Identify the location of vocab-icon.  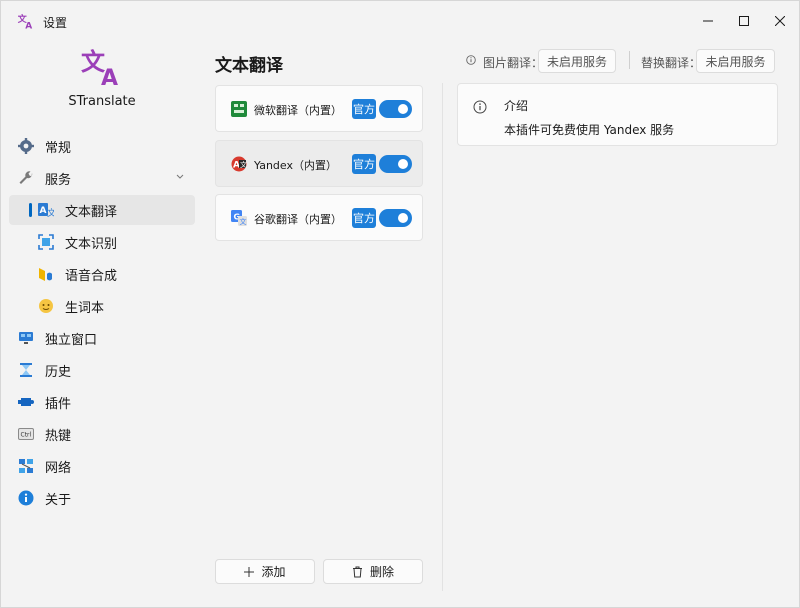
(46, 306).